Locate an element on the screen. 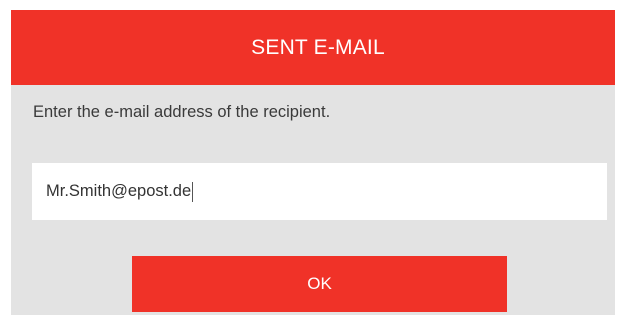  dialog-title: SENT E-MAIL is located at coordinates (318, 47).